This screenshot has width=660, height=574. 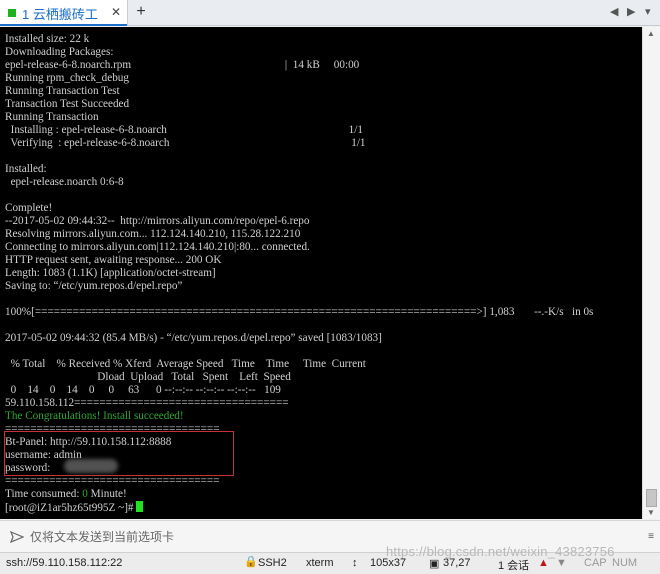 I want to click on lock-icon: 🔒, so click(x=251, y=562).